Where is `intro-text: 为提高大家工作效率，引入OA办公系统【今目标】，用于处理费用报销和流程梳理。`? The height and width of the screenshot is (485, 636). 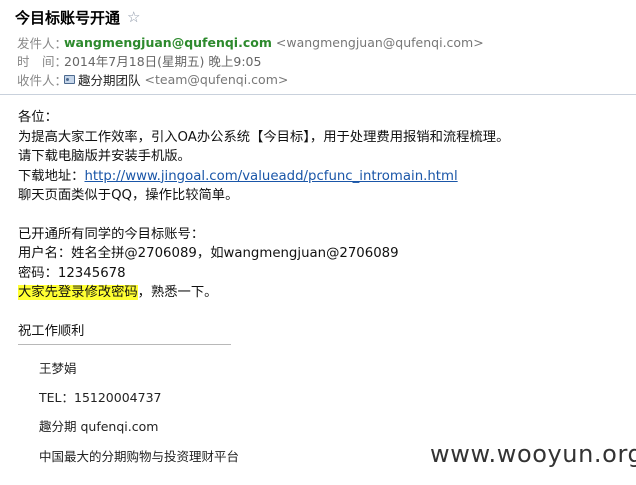
intro-text: 为提高大家工作效率，引入OA办公系统【今目标】，用于处理费用报销和流程梳理。 is located at coordinates (264, 137).